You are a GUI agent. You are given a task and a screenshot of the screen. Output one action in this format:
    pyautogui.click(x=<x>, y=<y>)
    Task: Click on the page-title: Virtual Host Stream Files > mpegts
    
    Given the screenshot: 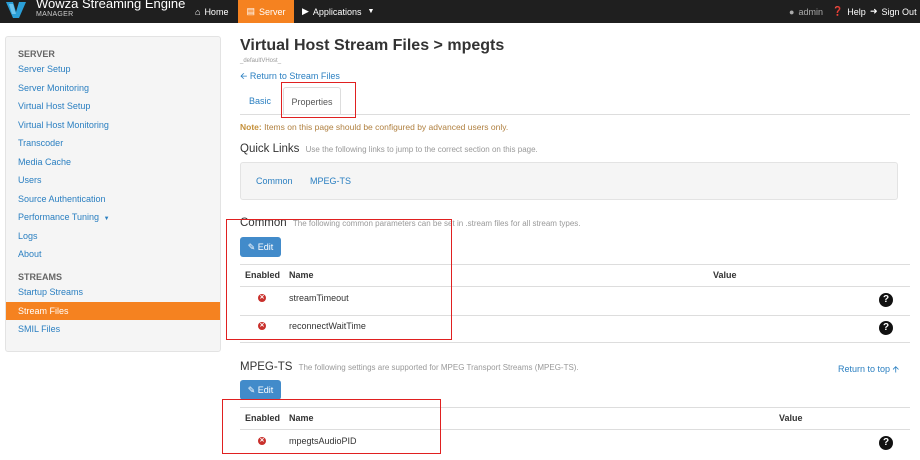 What is the action you would take?
    pyautogui.click(x=372, y=45)
    